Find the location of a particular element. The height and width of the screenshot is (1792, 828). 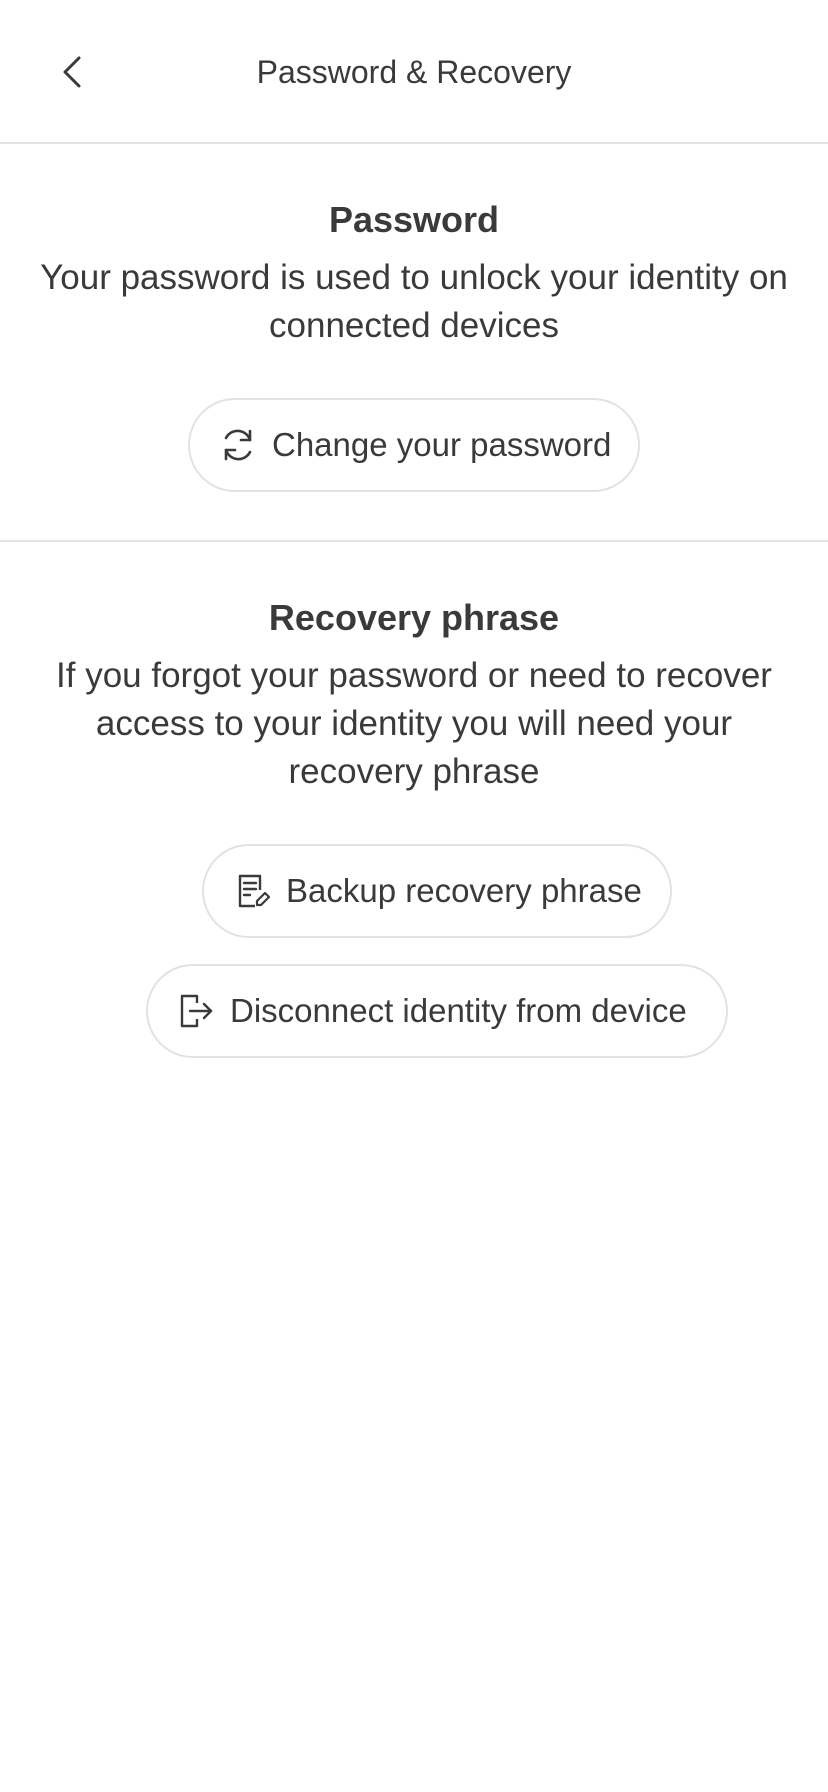

refresh-icon is located at coordinates (238, 445).